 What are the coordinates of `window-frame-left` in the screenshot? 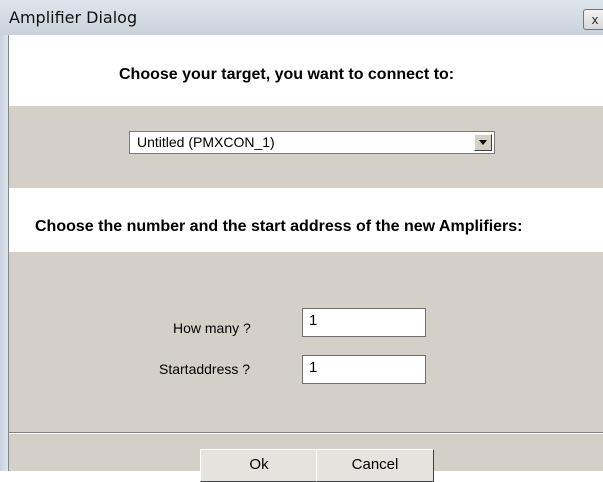 It's located at (4, 253).